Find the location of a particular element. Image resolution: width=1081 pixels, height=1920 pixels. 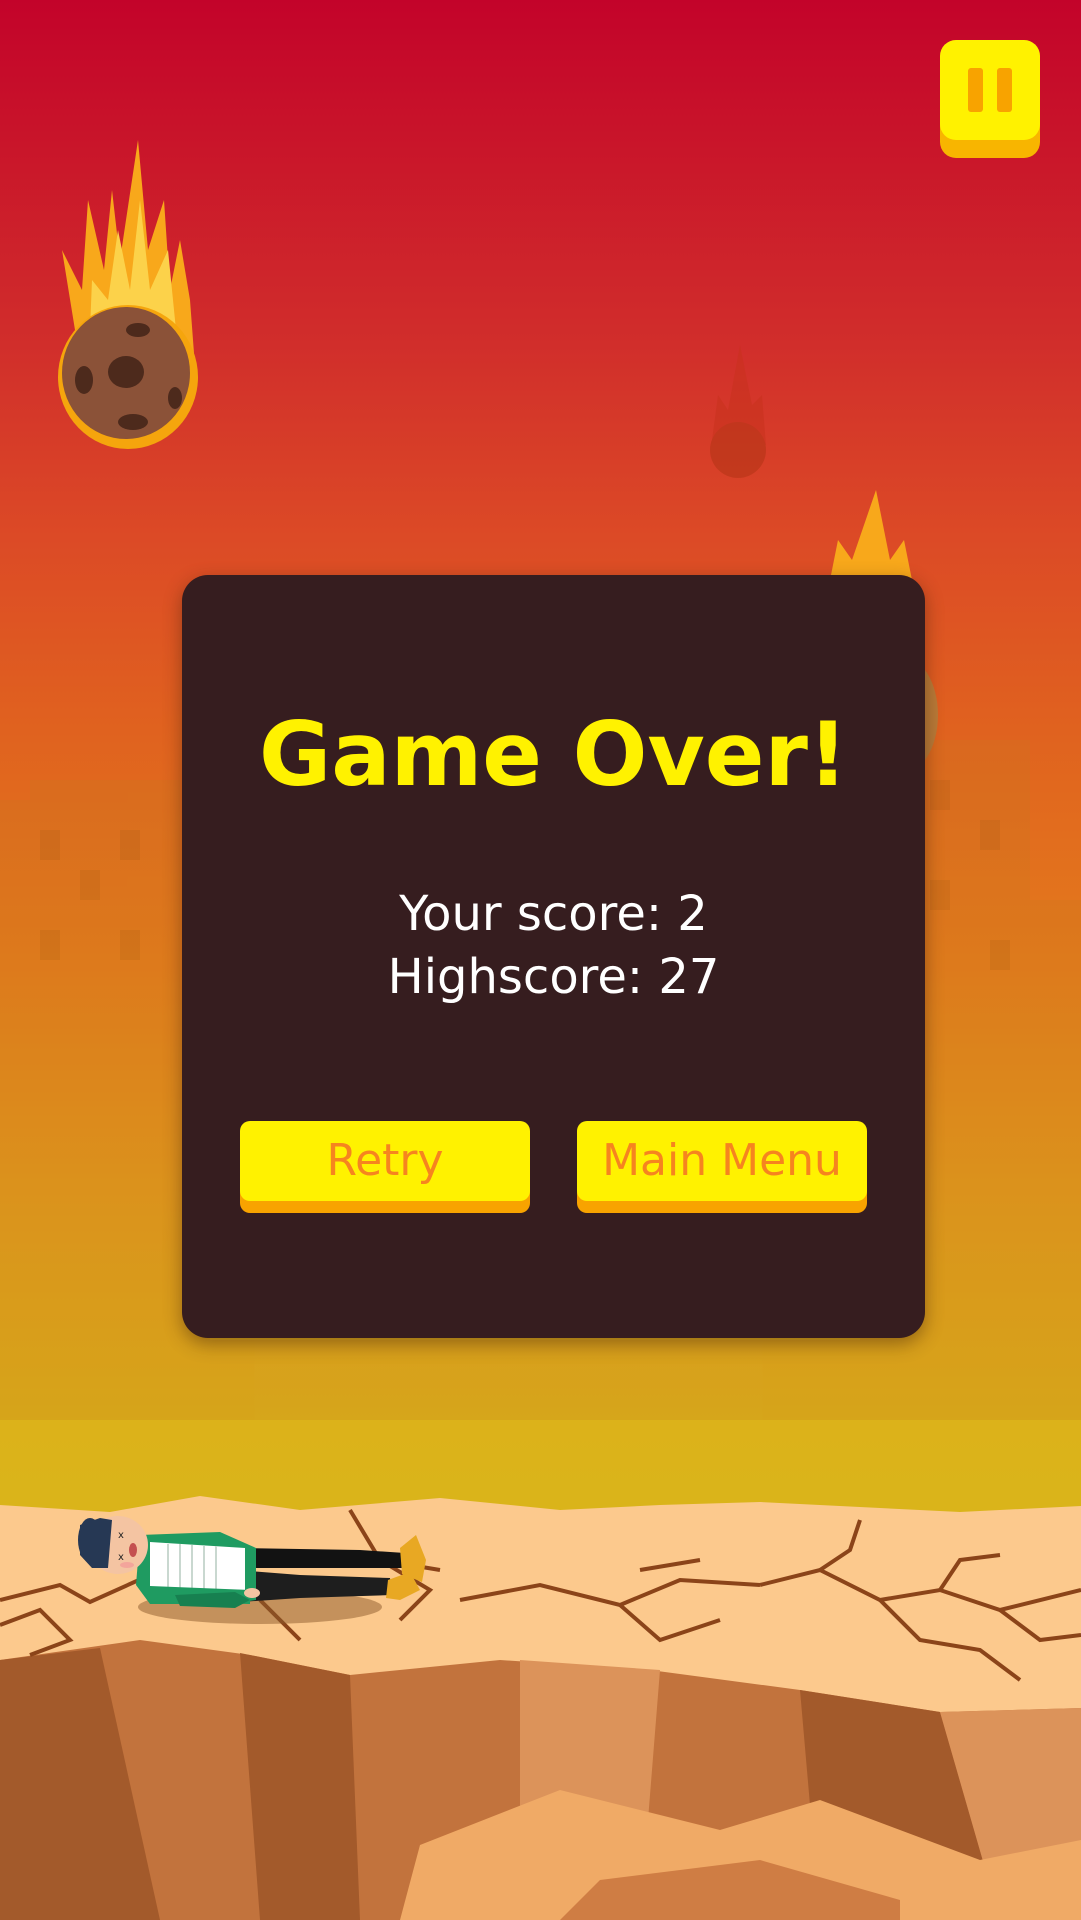

pause-icon is located at coordinates (990, 90).